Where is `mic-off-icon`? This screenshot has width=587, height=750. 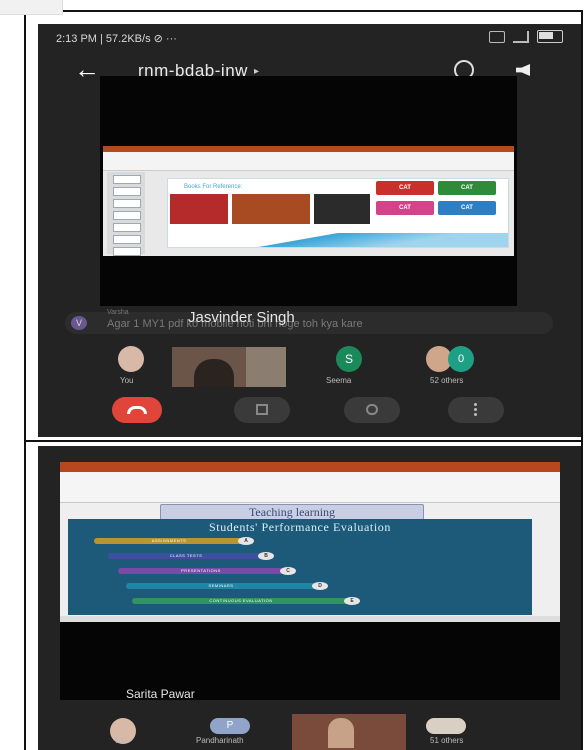
mic-off-icon is located at coordinates (372, 409).